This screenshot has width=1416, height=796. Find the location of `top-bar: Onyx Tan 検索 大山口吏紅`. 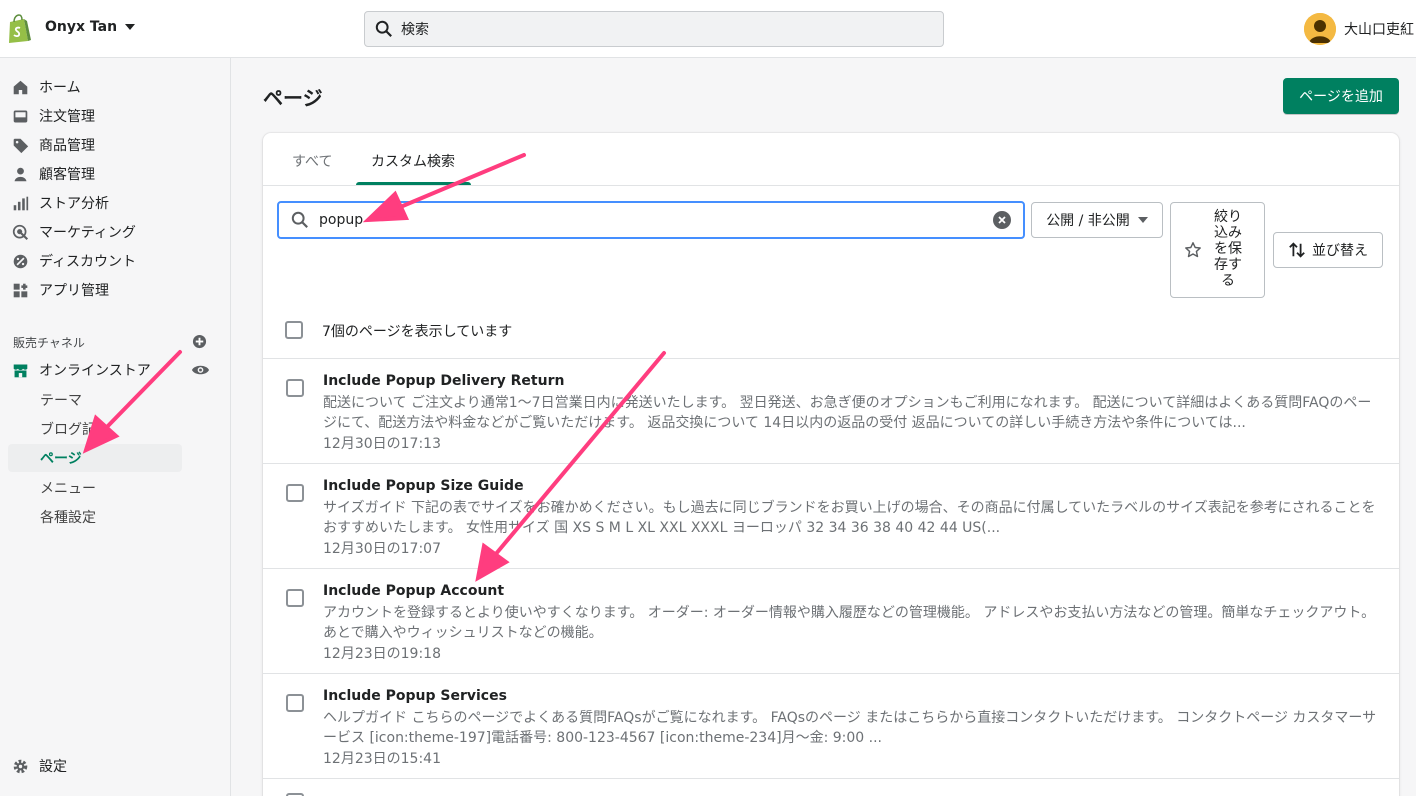

top-bar: Onyx Tan 検索 大山口吏紅 is located at coordinates (708, 29).